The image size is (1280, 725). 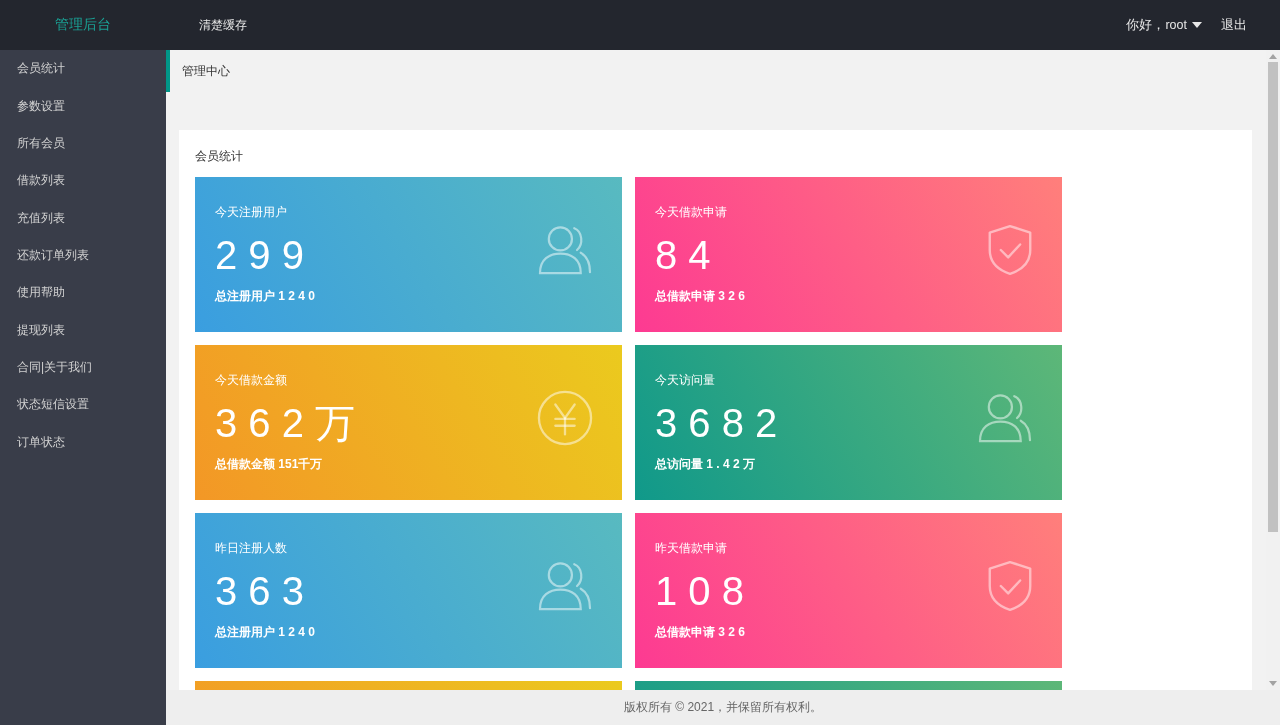 What do you see at coordinates (705, 464) in the screenshot?
I see `stat-total: 总访问量 1 . 4 2 万` at bounding box center [705, 464].